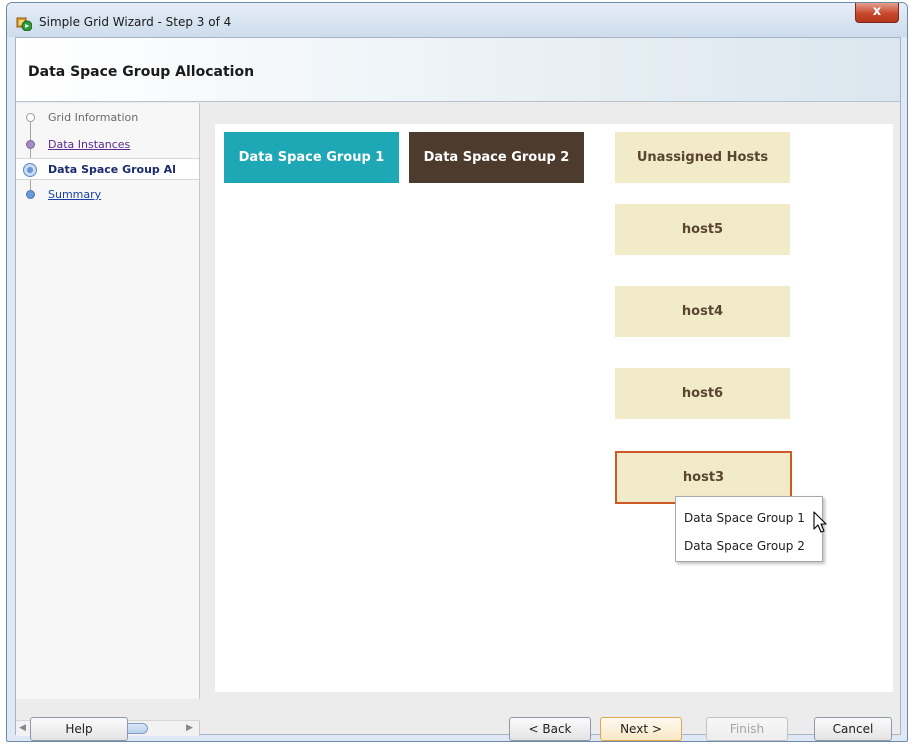  Describe the element at coordinates (744, 546) in the screenshot. I see `menu-item-data-space-group-2: Data Space Group 2` at that location.